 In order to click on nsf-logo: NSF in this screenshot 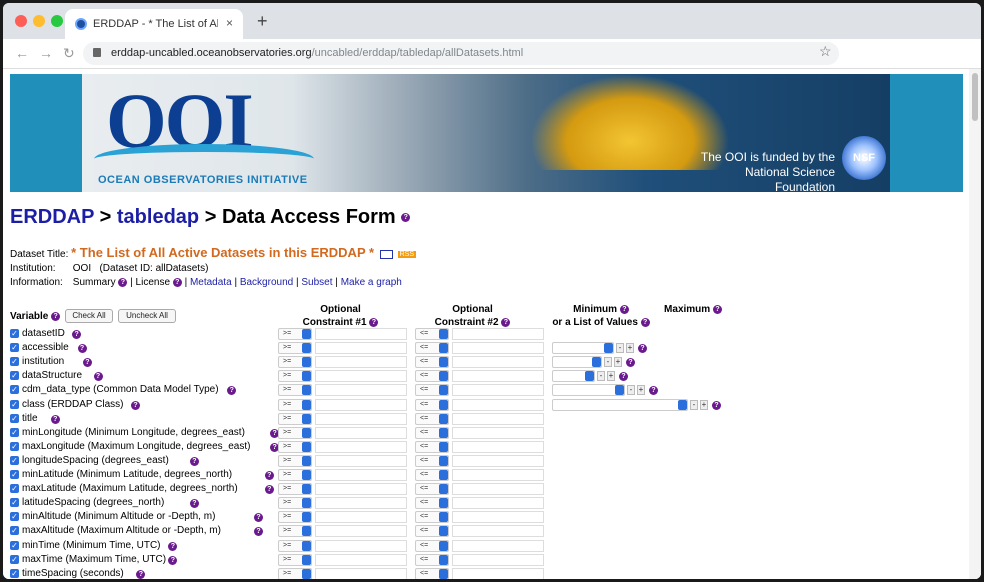, I will do `click(864, 158)`.